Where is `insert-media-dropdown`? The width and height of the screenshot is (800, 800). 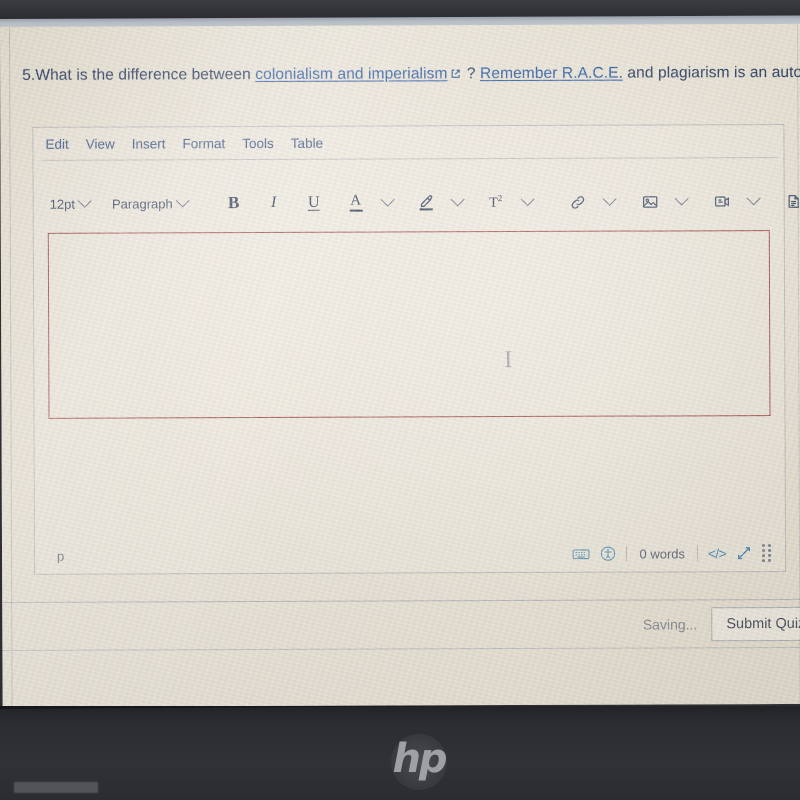 insert-media-dropdown is located at coordinates (754, 201).